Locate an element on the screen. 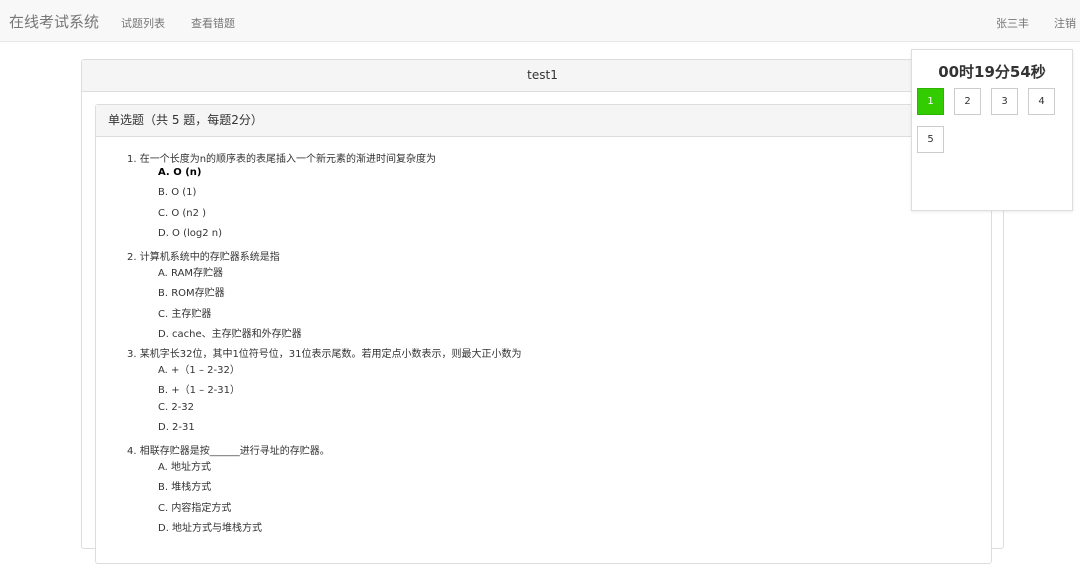  option-selected: A. O (n) is located at coordinates (179, 172).